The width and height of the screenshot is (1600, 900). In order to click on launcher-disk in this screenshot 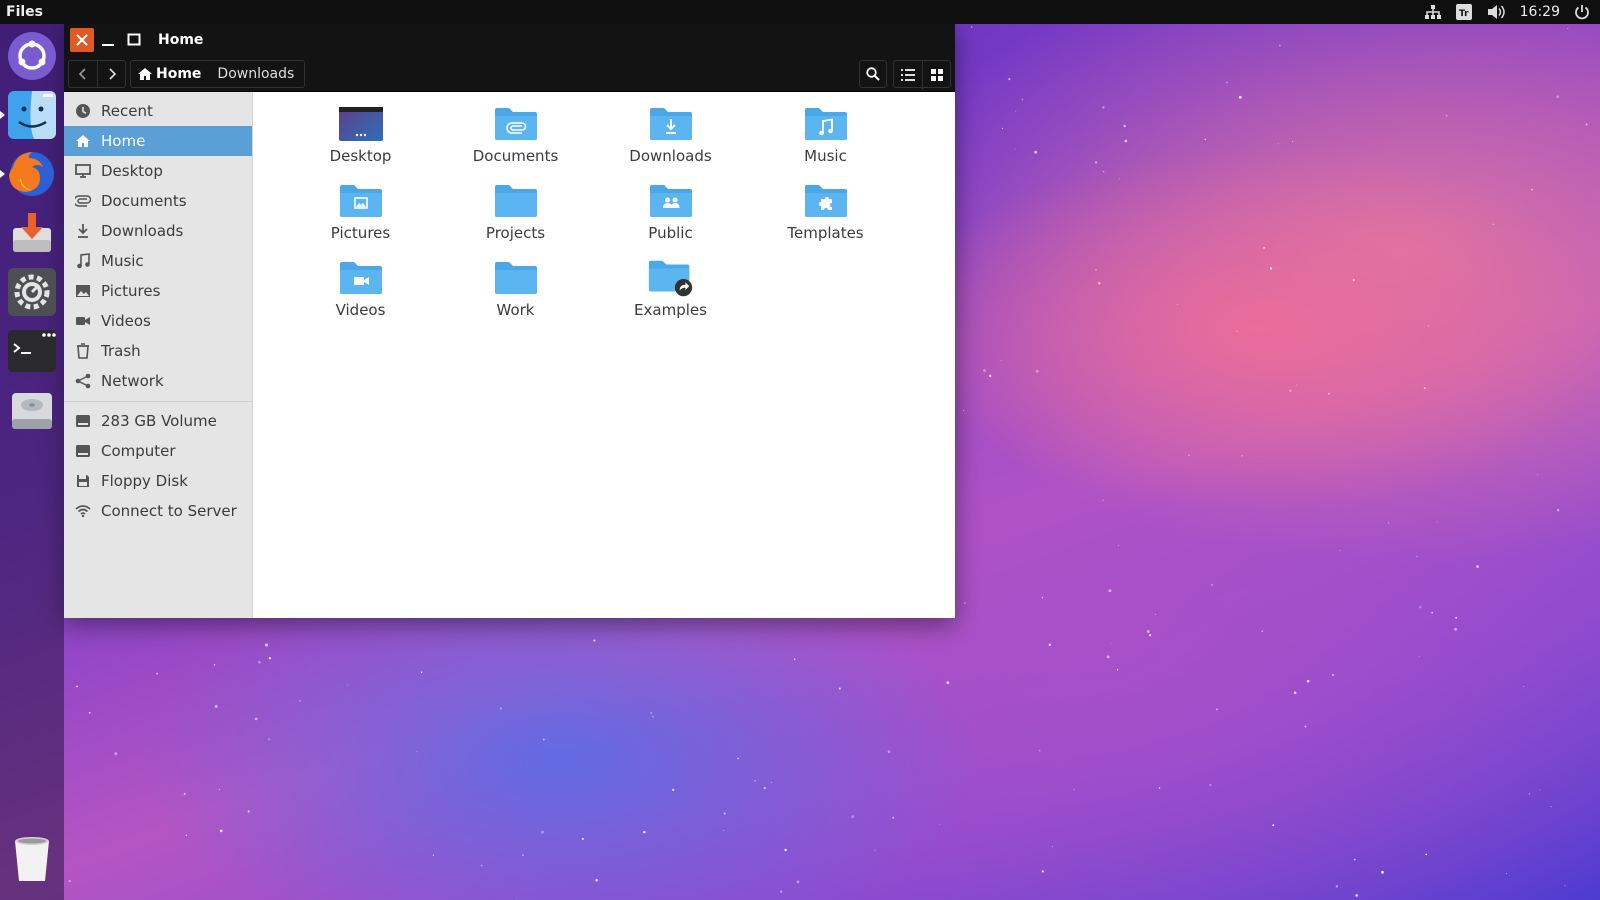, I will do `click(32, 410)`.